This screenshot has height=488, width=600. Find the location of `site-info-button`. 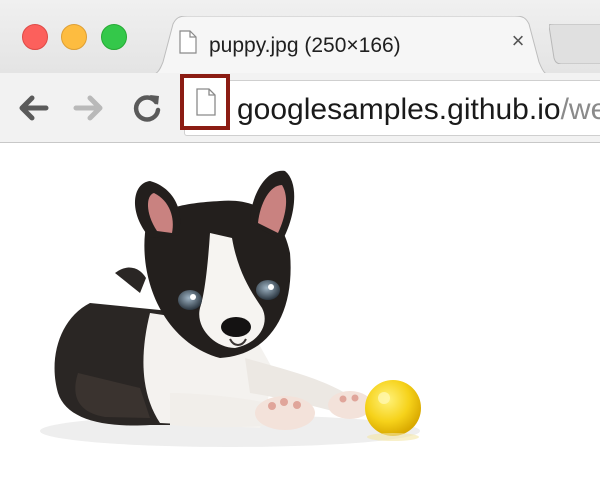

site-info-button is located at coordinates (205, 102).